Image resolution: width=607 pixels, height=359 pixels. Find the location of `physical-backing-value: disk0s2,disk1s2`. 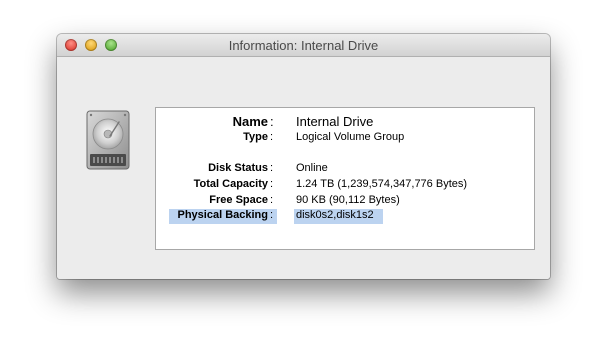

physical-backing-value: disk0s2,disk1s2 is located at coordinates (335, 215).